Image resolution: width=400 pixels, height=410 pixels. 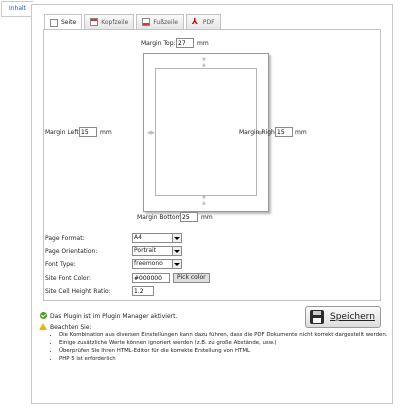 I want to click on select-value: freemono, so click(x=148, y=263).